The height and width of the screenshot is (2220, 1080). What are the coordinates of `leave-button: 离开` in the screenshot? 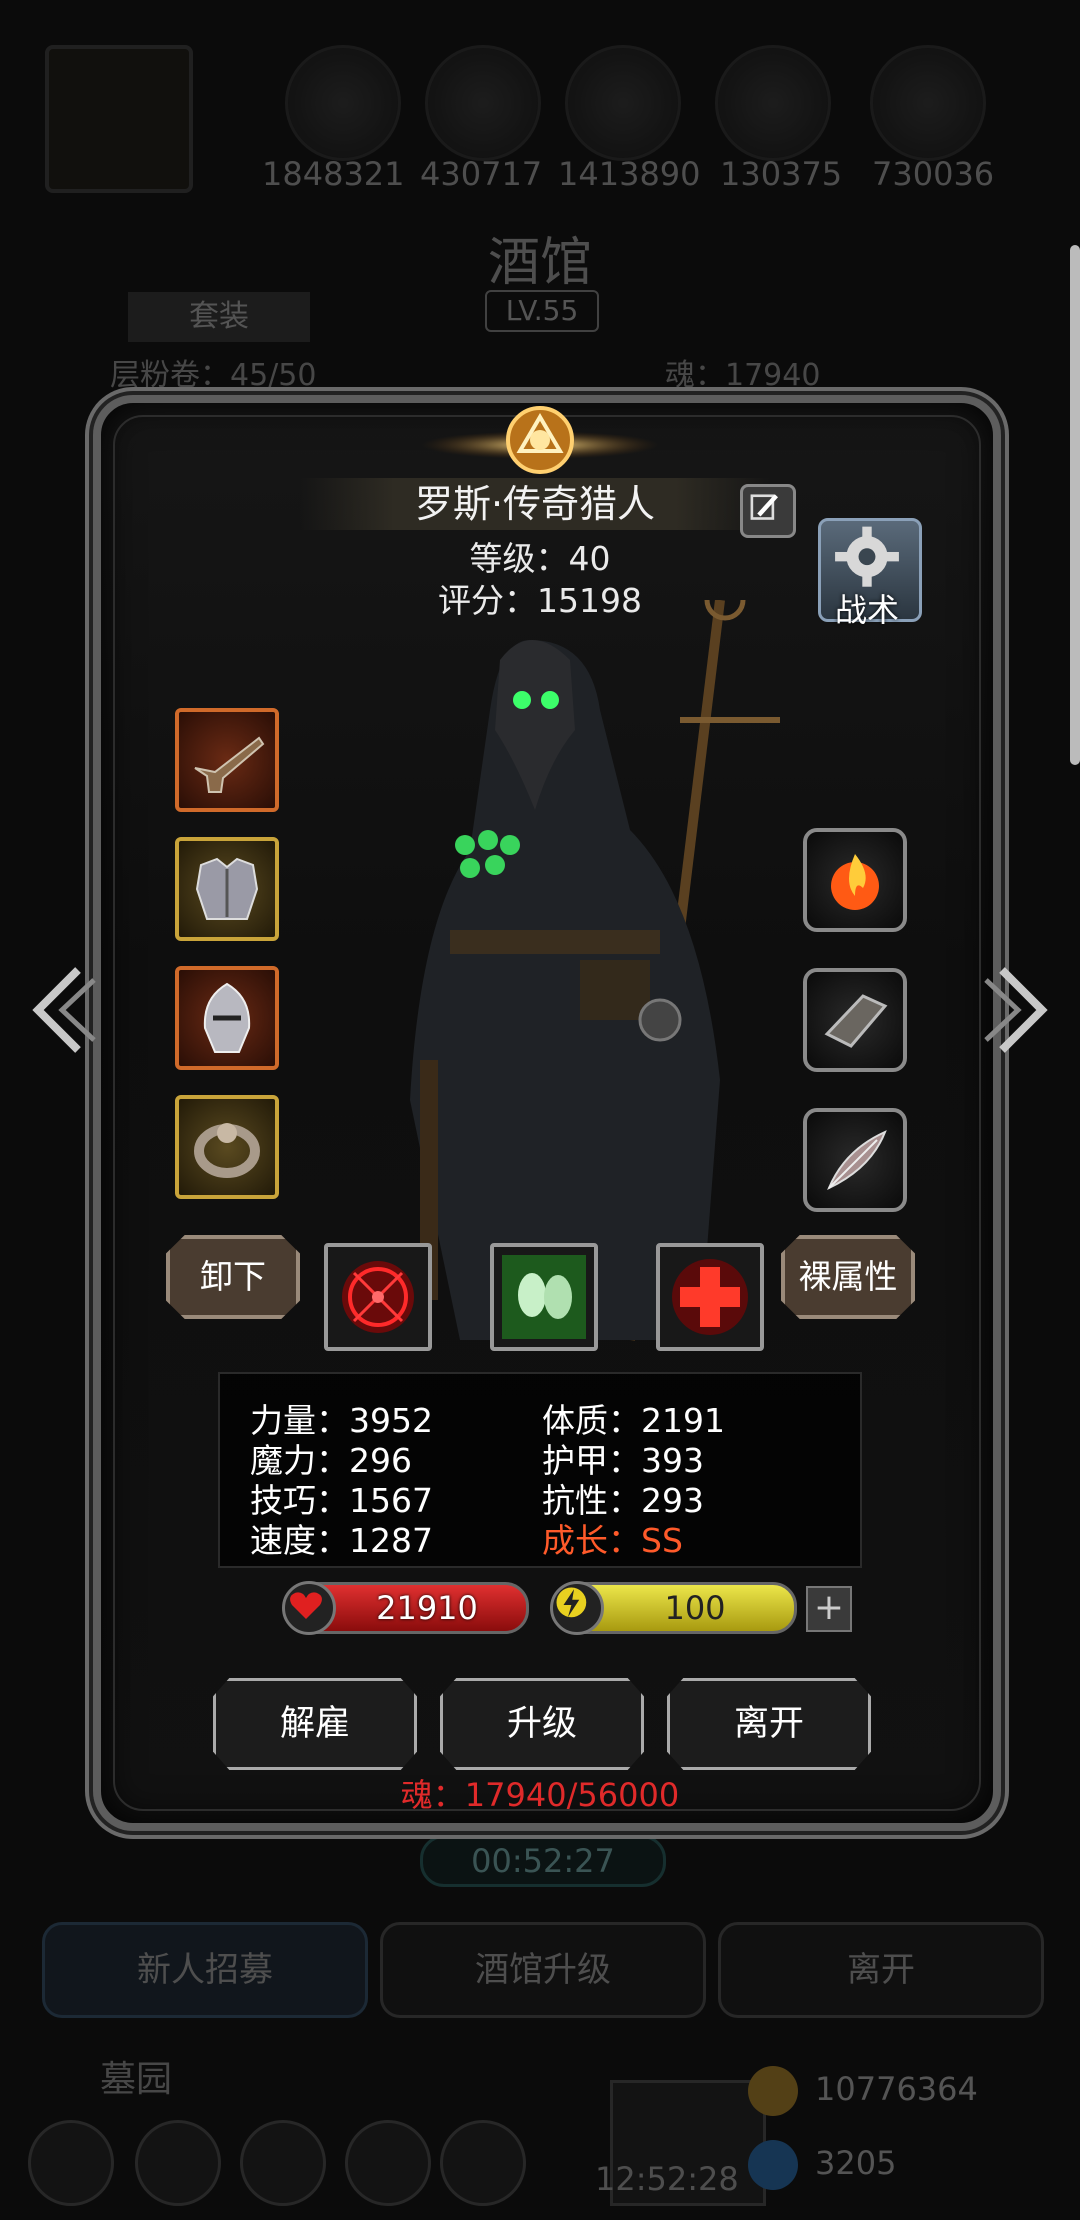 It's located at (769, 1724).